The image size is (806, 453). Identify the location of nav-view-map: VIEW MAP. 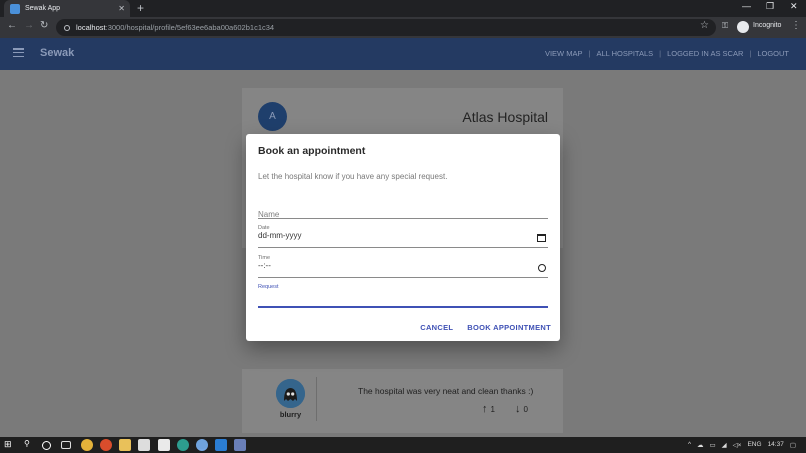
(564, 53).